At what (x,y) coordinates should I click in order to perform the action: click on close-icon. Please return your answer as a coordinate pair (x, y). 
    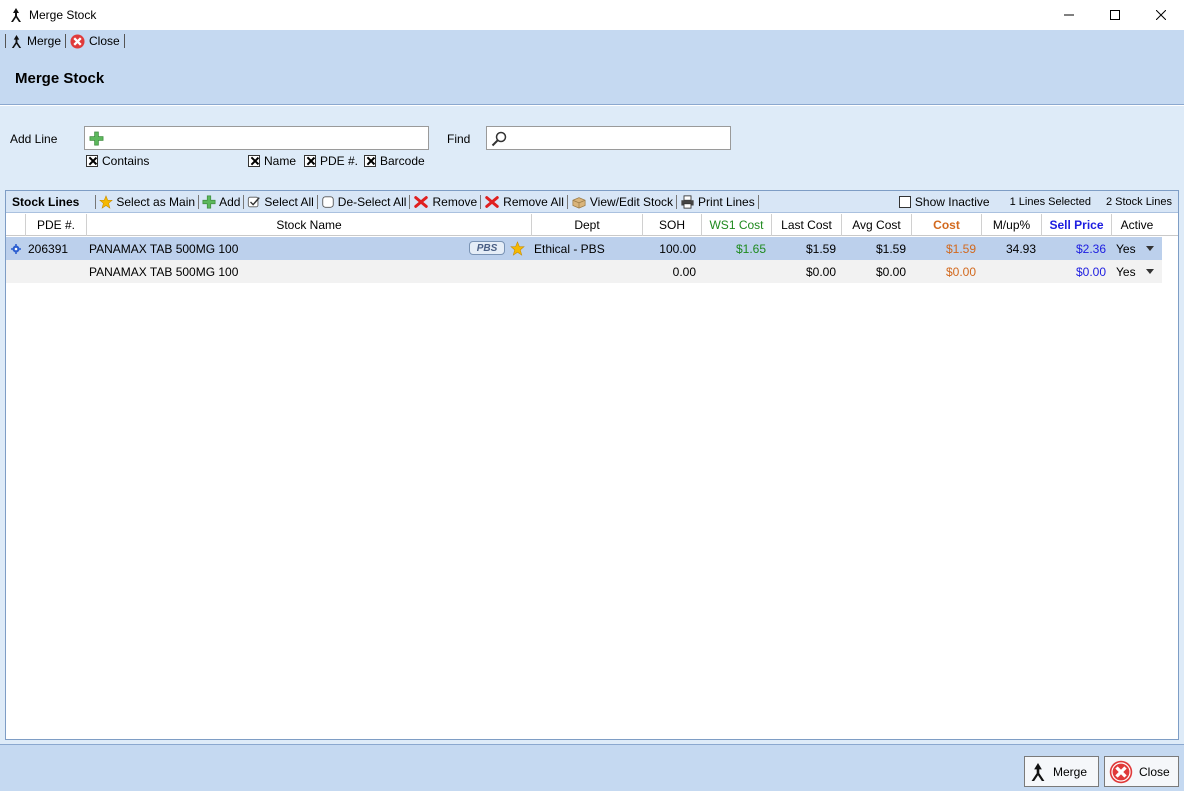
    Looking at the image, I should click on (1161, 15).